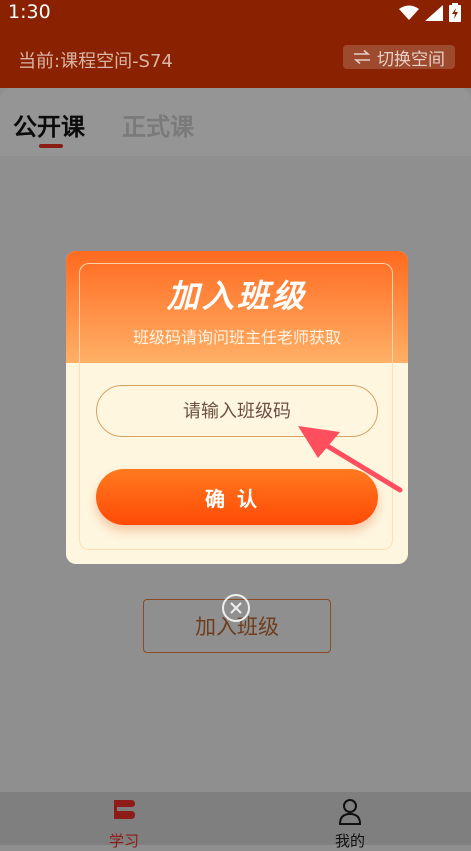 This screenshot has width=471, height=851. I want to click on status-icons, so click(430, 12).